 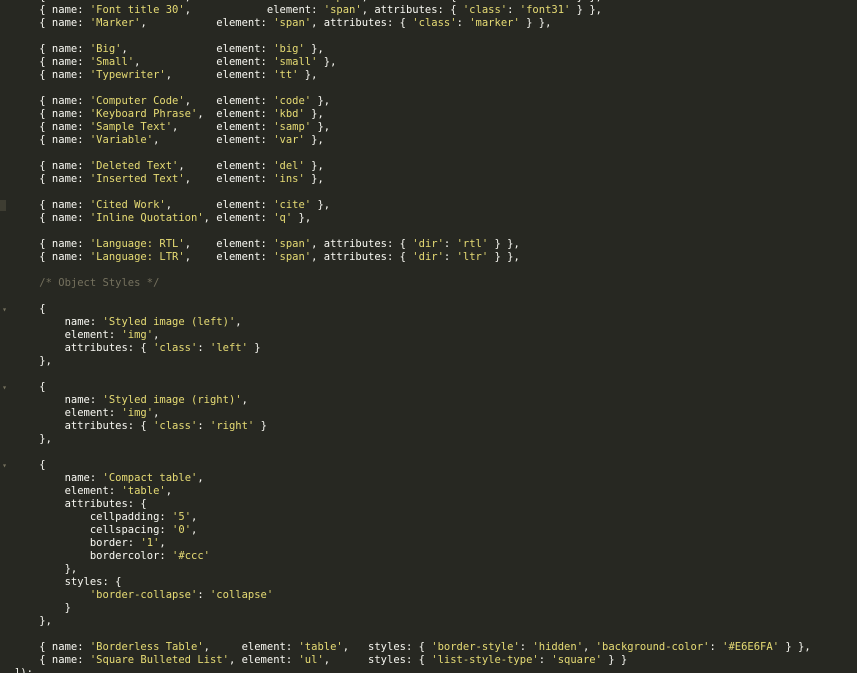 What do you see at coordinates (435, 595) in the screenshot?
I see `code-line: 'border-collapse': 'collapse'` at bounding box center [435, 595].